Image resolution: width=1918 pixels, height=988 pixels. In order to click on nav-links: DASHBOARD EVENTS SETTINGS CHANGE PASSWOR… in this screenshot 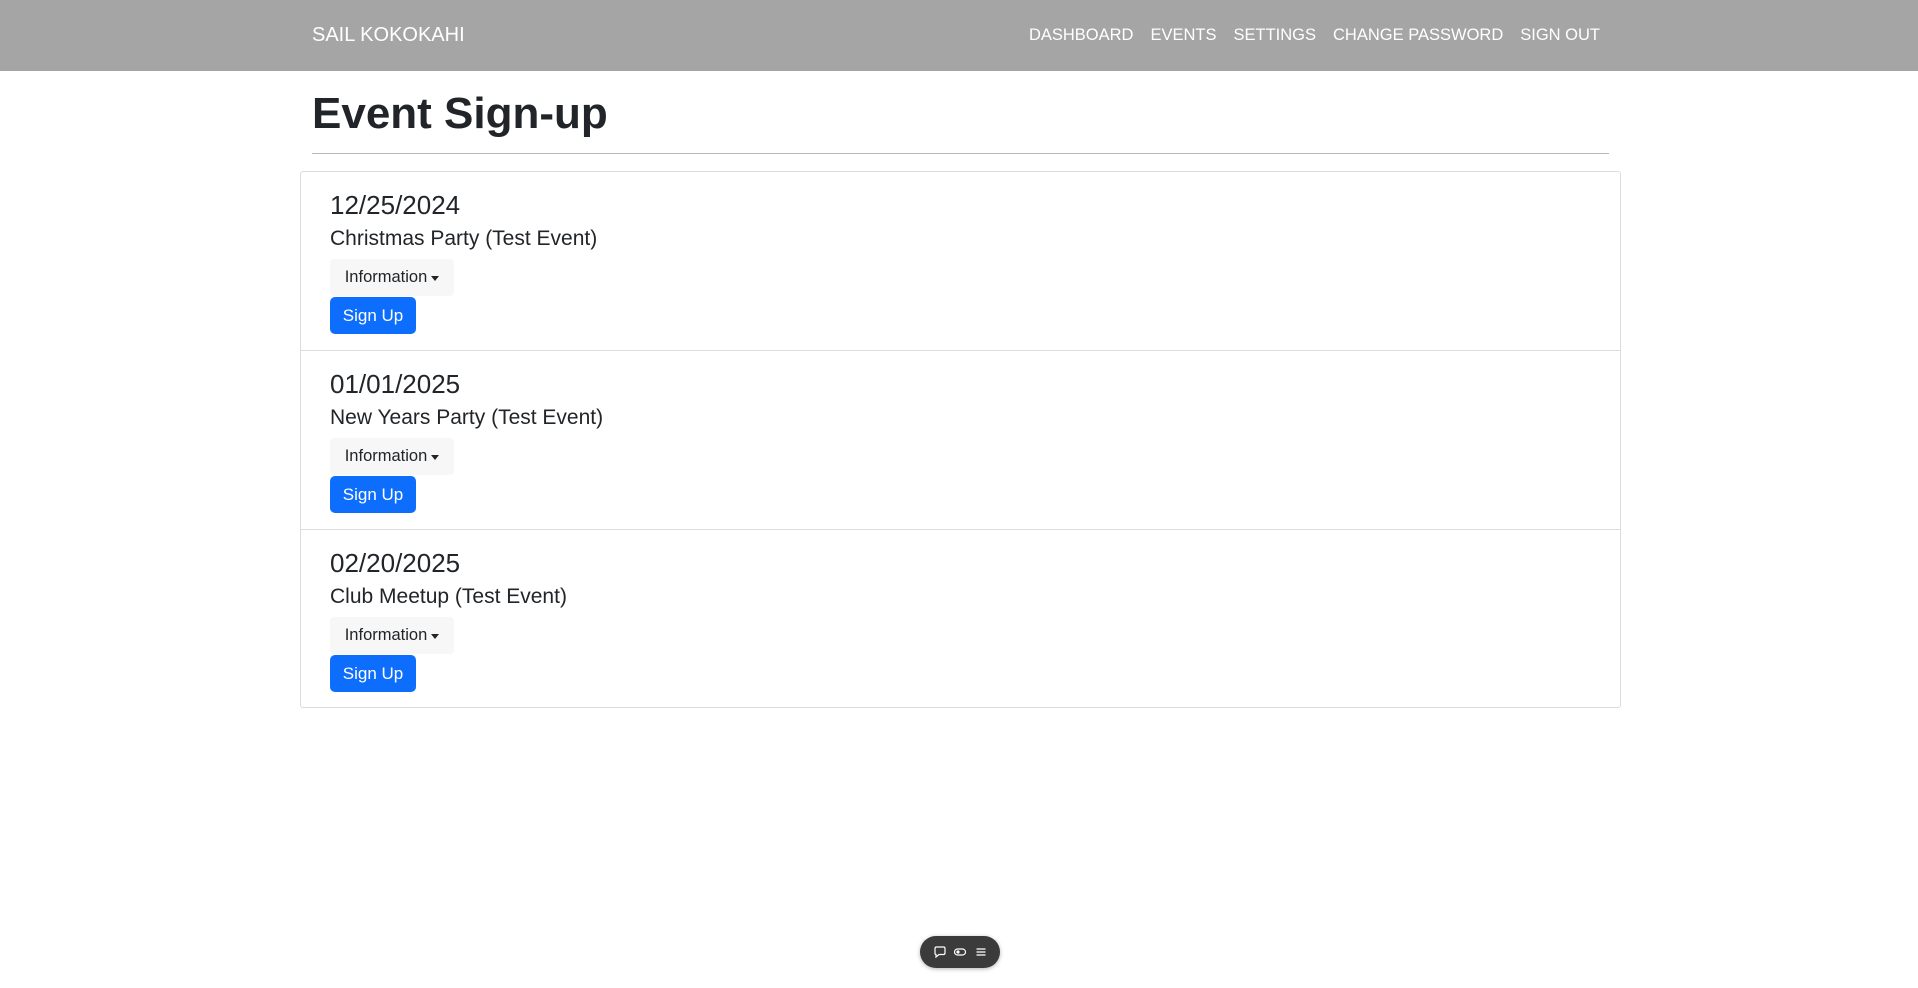, I will do `click(1314, 35)`.